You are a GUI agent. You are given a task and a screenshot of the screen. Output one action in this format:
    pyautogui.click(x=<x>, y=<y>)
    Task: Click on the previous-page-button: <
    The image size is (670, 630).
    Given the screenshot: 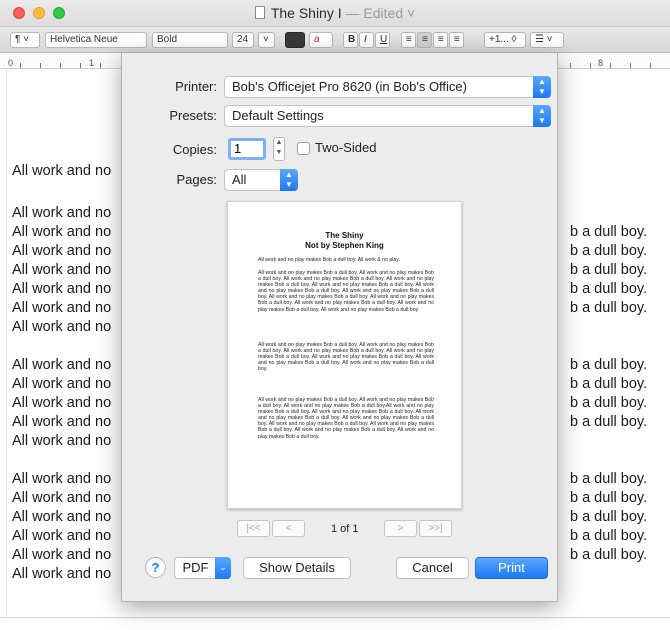 What is the action you would take?
    pyautogui.click(x=288, y=528)
    